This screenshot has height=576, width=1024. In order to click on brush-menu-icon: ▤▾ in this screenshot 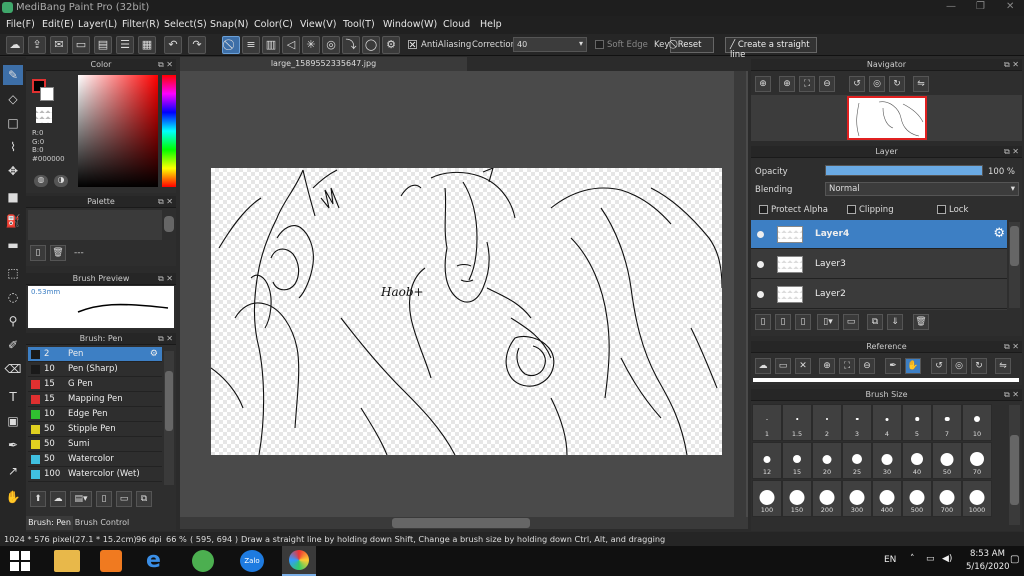, I will do `click(81, 499)`.